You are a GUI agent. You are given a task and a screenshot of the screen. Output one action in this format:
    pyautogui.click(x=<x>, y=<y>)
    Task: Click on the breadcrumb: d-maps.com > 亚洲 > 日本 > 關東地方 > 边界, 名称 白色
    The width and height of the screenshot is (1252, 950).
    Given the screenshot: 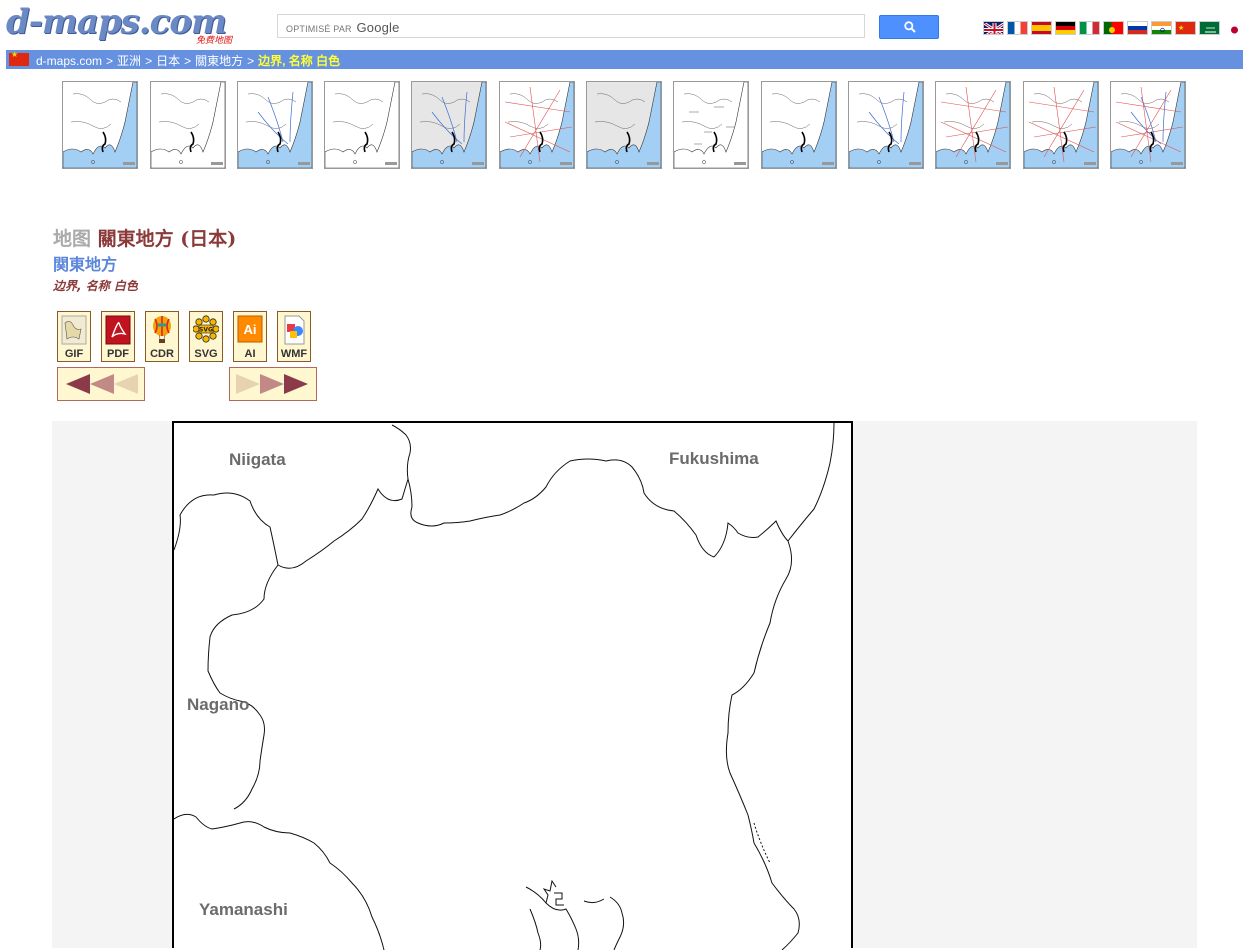 What is the action you would take?
    pyautogui.click(x=188, y=61)
    